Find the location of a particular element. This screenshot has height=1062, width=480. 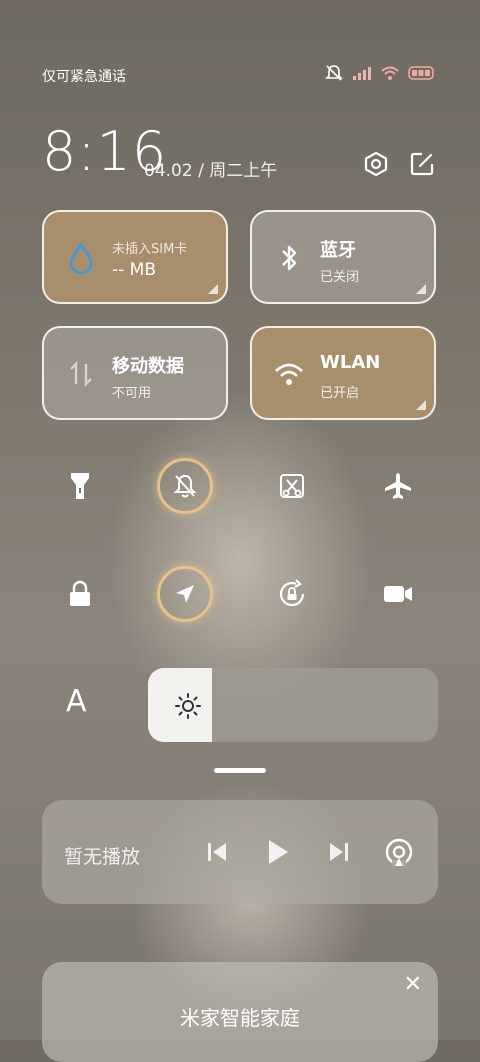

tile-sim-data: 未插入SIM卡 -- MB is located at coordinates (135, 257).